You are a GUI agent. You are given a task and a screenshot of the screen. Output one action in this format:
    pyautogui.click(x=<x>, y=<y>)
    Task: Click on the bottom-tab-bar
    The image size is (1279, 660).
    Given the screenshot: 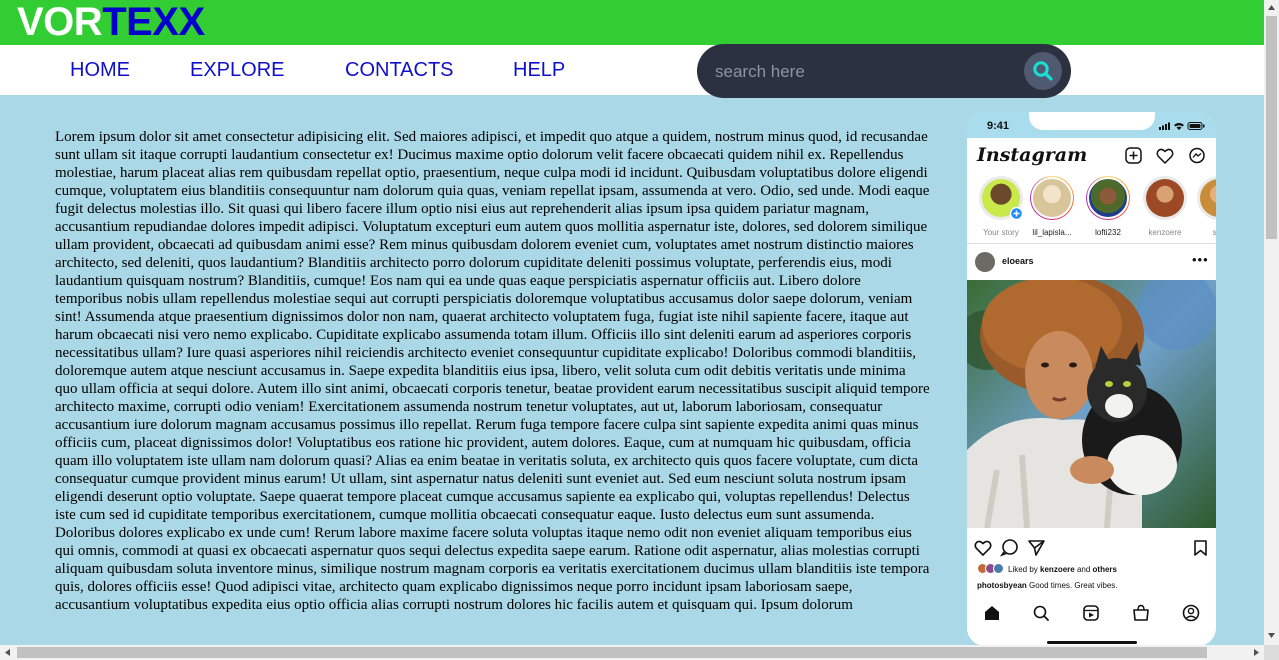 What is the action you would take?
    pyautogui.click(x=1092, y=613)
    